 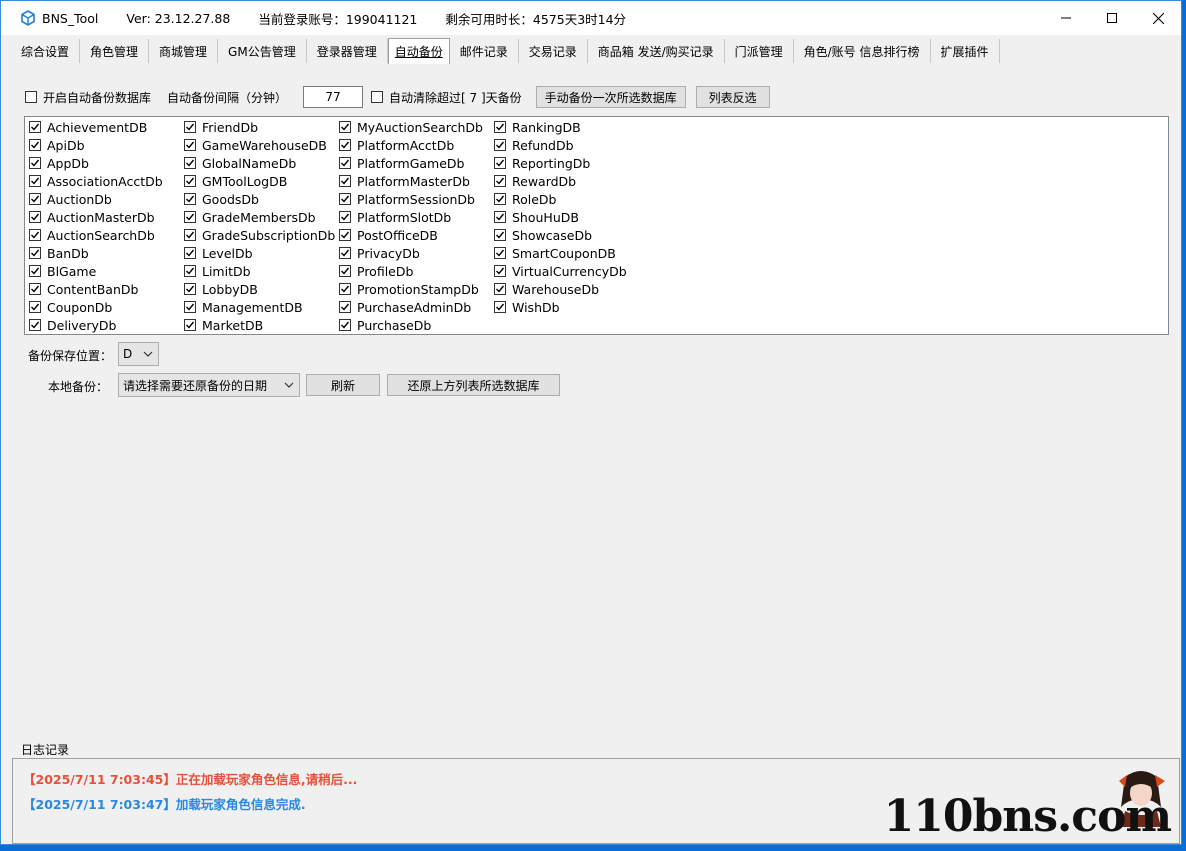 I want to click on database-checkbox-item: PurchaseAdminDb, so click(x=405, y=307).